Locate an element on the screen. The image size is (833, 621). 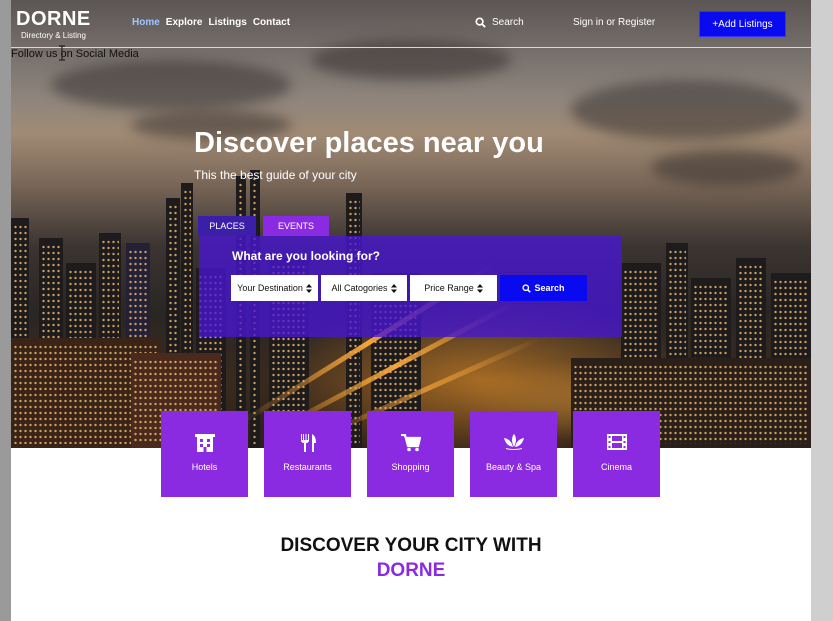
hotel-icon is located at coordinates (204, 443).